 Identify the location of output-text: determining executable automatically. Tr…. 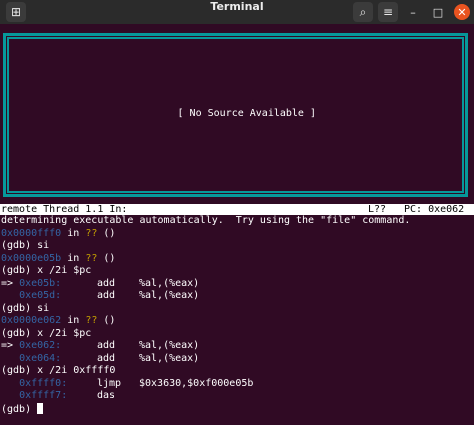
(206, 220).